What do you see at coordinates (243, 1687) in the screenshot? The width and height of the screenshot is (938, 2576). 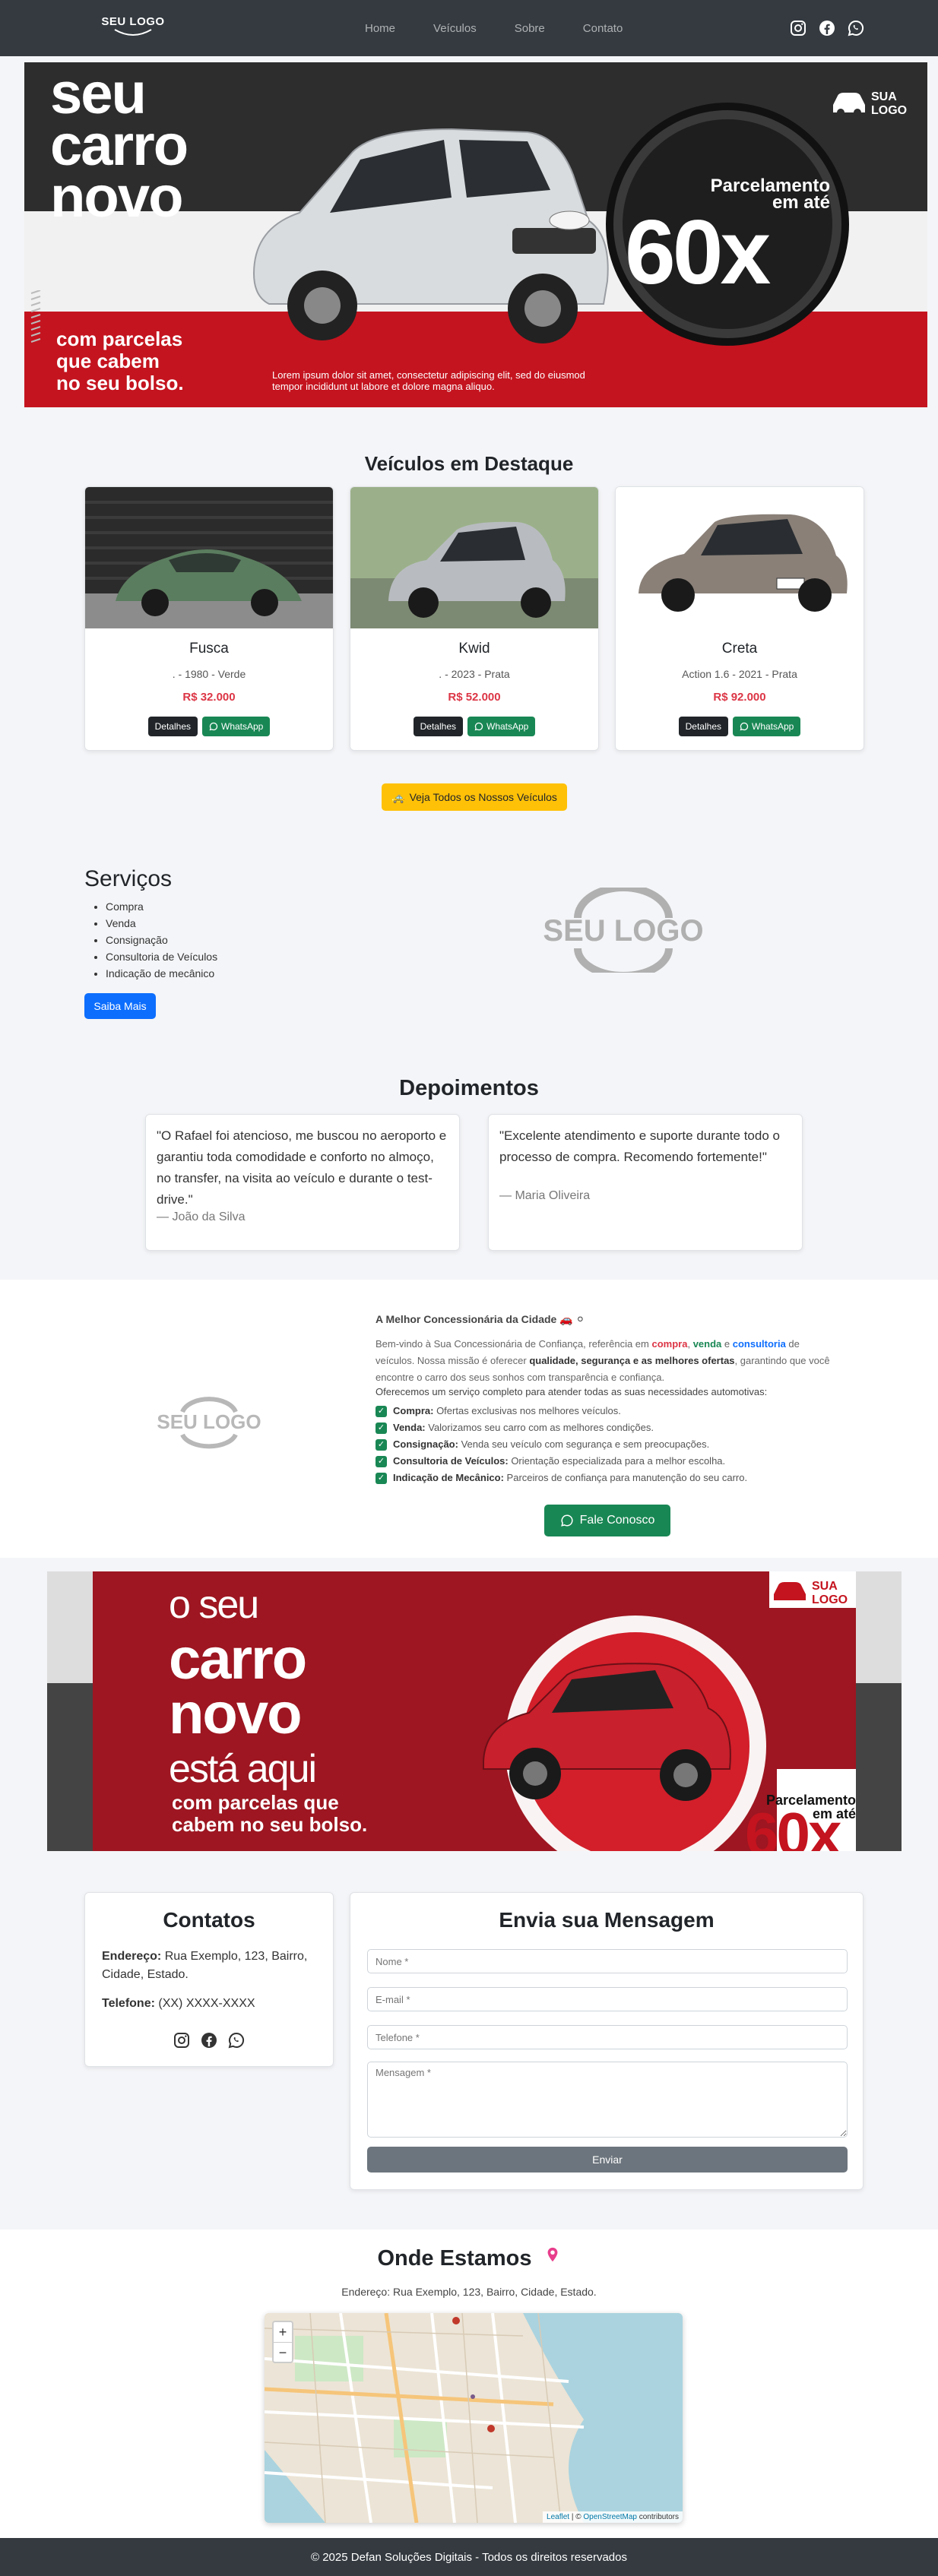 I see `banner-headline: o seu carro novo está aqui` at bounding box center [243, 1687].